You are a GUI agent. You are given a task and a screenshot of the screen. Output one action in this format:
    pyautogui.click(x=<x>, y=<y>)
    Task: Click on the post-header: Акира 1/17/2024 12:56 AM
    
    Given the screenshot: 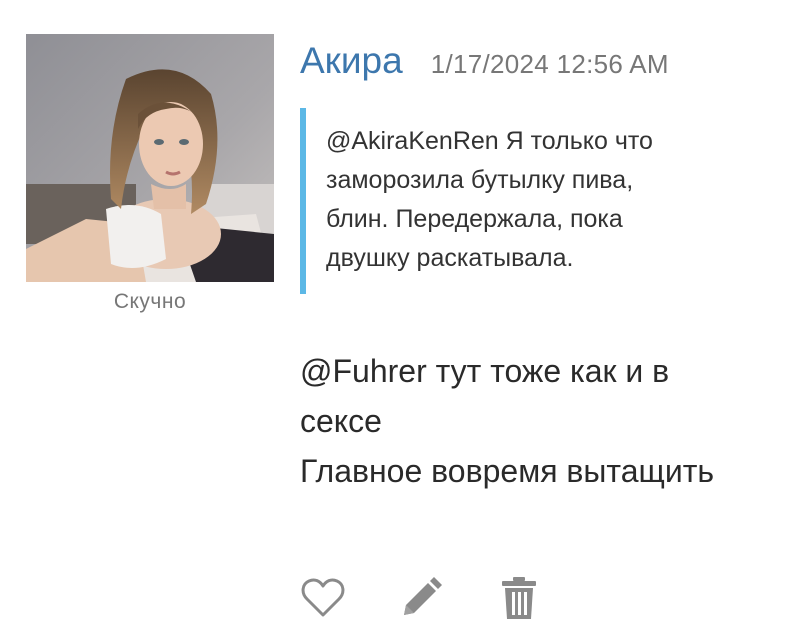 What is the action you would take?
    pyautogui.click(x=540, y=67)
    